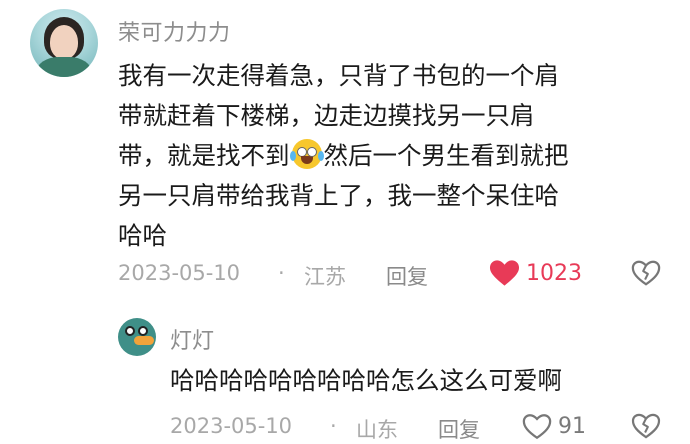  Describe the element at coordinates (459, 429) in the screenshot. I see `reply-reply-button: 回复` at that location.